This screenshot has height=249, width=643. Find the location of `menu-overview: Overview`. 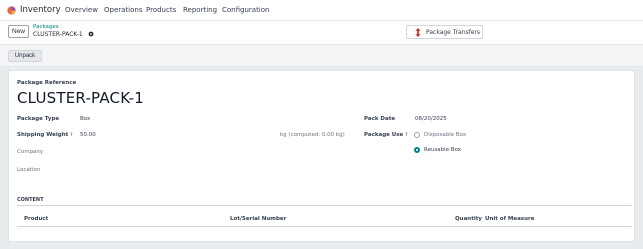

menu-overview: Overview is located at coordinates (81, 10).